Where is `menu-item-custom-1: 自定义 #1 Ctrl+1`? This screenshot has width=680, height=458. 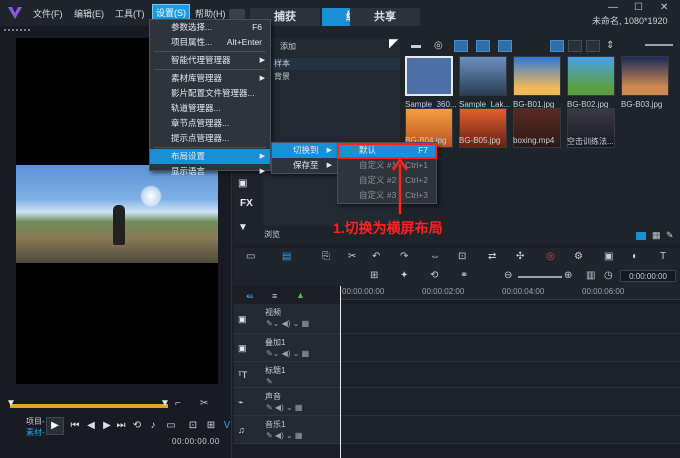 menu-item-custom-1: 自定义 #1 Ctrl+1 is located at coordinates (387, 165).